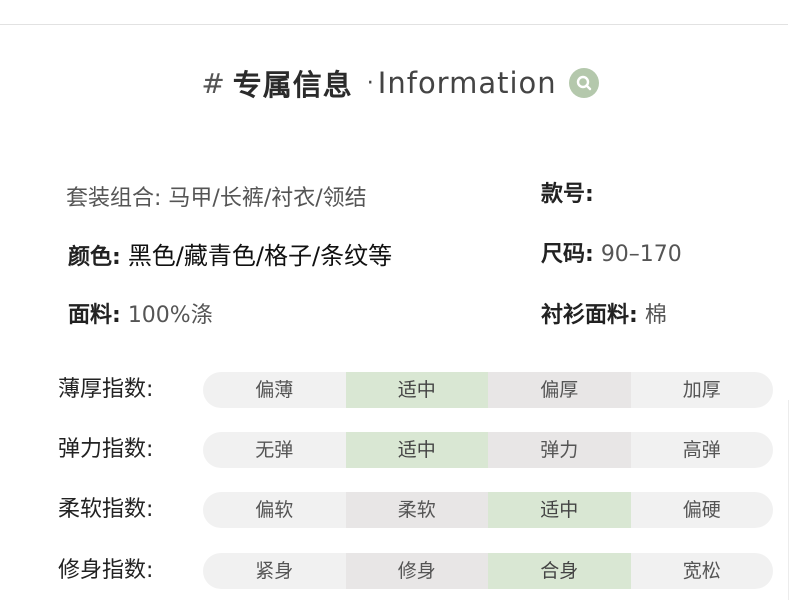 The image size is (800, 600). What do you see at coordinates (292, 85) in the screenshot?
I see `title-chinese: 专属信息` at bounding box center [292, 85].